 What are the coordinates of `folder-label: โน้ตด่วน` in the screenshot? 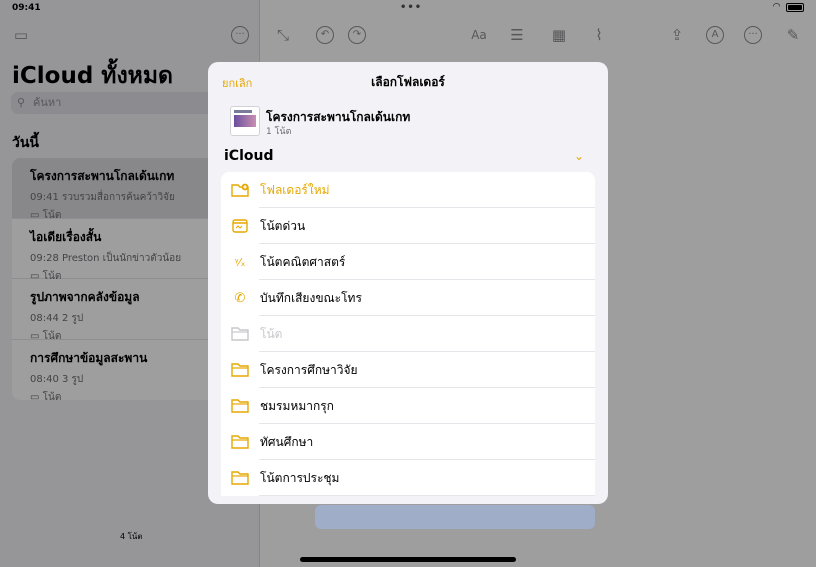 It's located at (283, 225).